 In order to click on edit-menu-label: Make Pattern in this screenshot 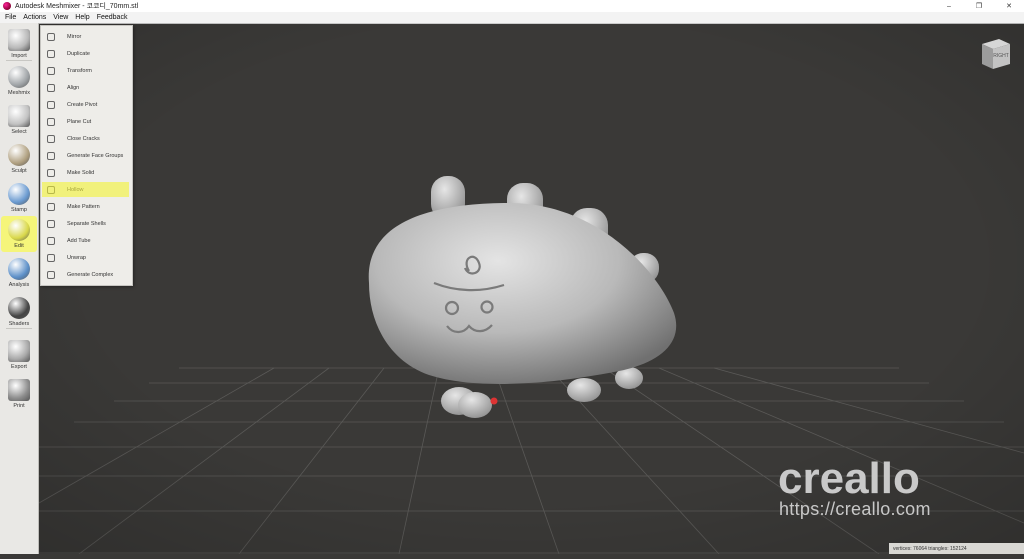, I will do `click(83, 206)`.